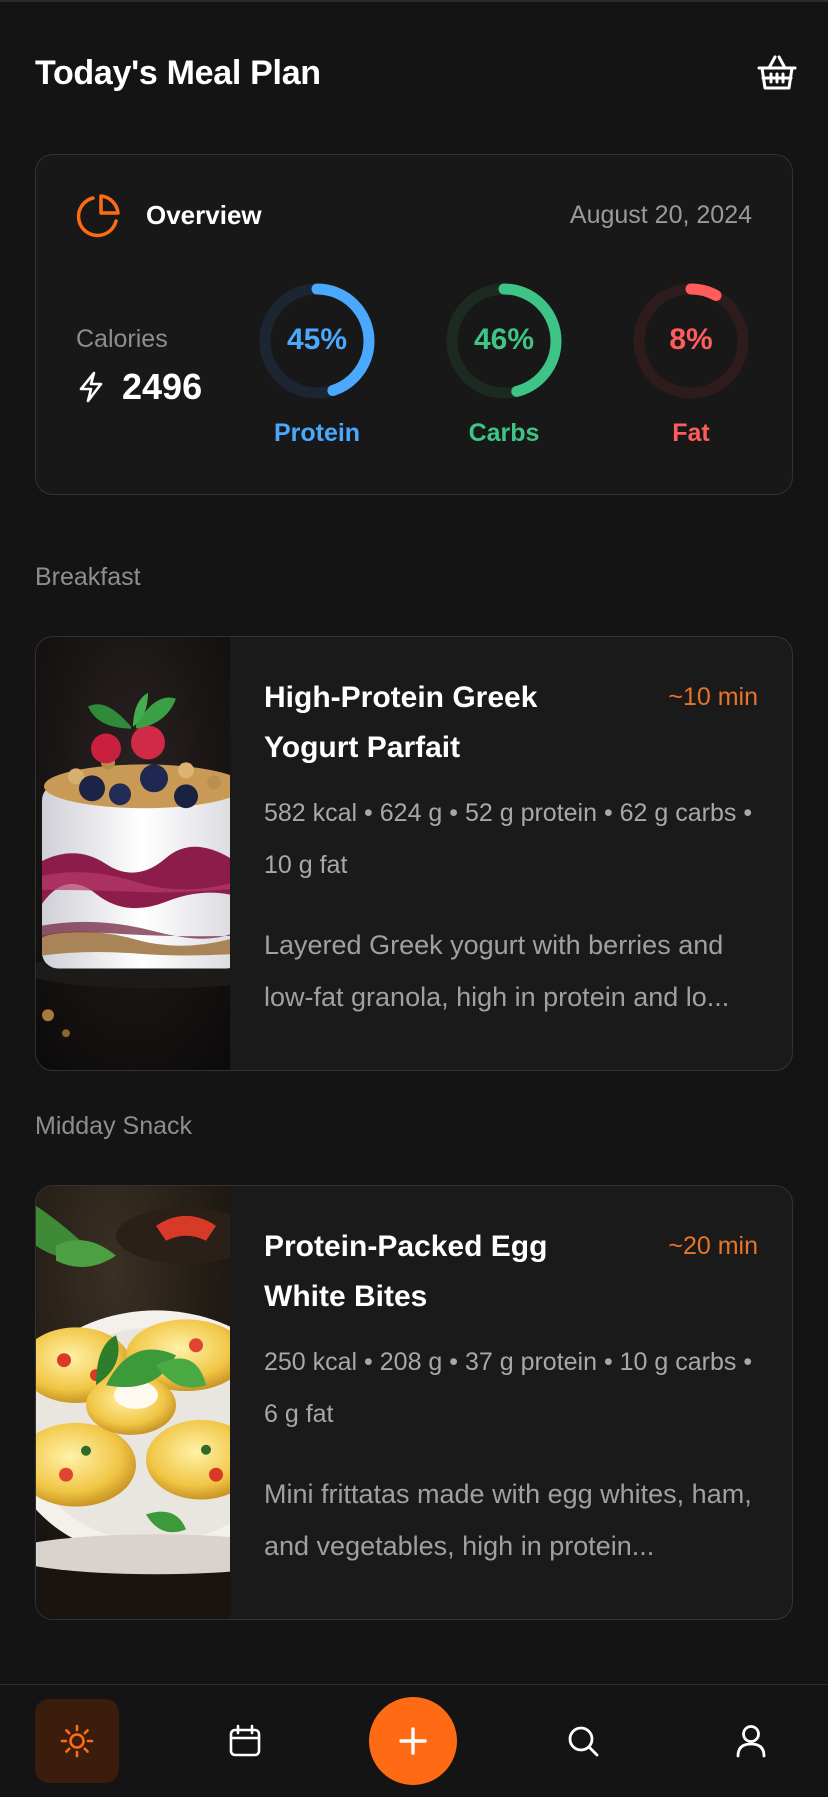  I want to click on page-title: Today's Meal Plan, so click(178, 72).